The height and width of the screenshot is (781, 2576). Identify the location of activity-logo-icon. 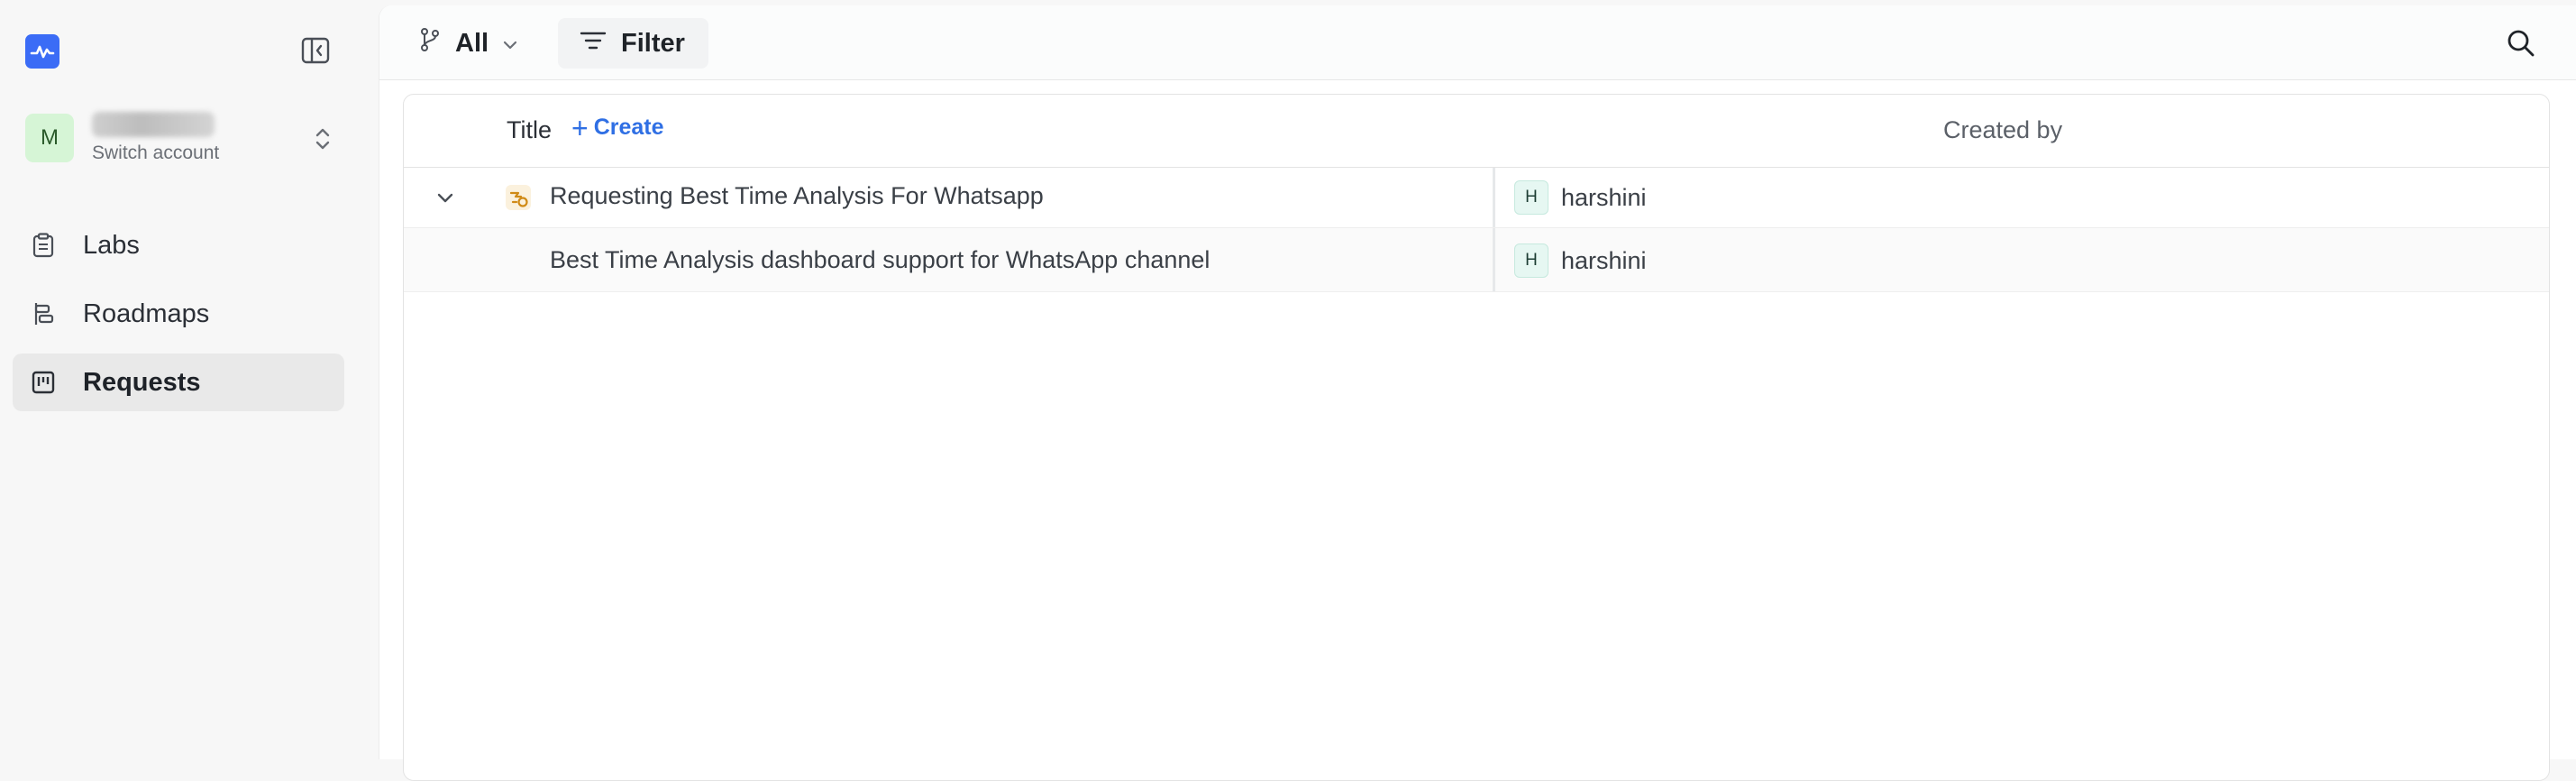
(42, 52).